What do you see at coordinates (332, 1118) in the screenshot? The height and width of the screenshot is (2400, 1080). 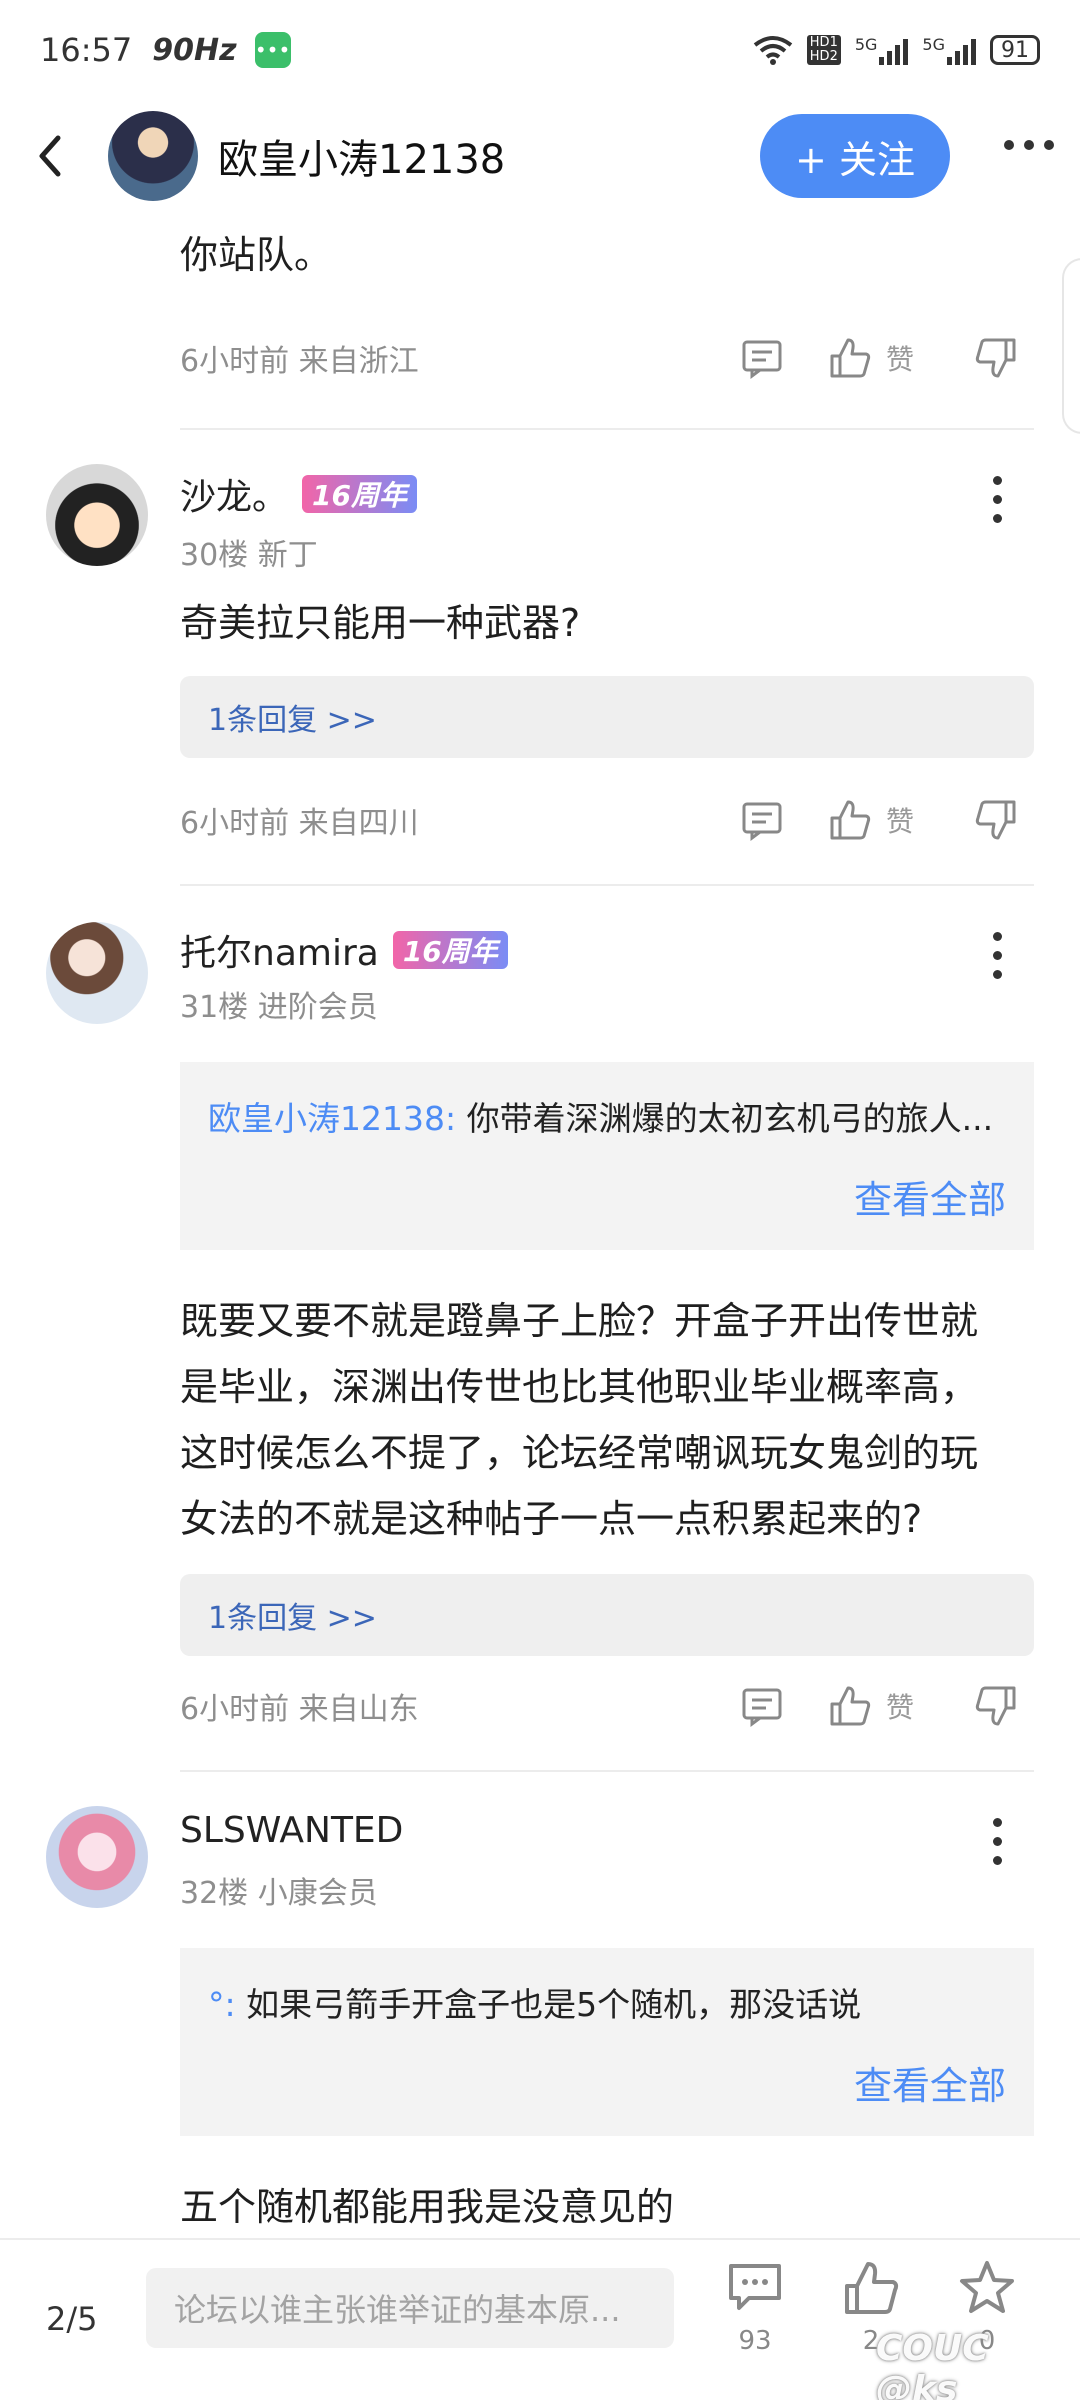 I see `quote-author: 欧皇小涛12138:` at bounding box center [332, 1118].